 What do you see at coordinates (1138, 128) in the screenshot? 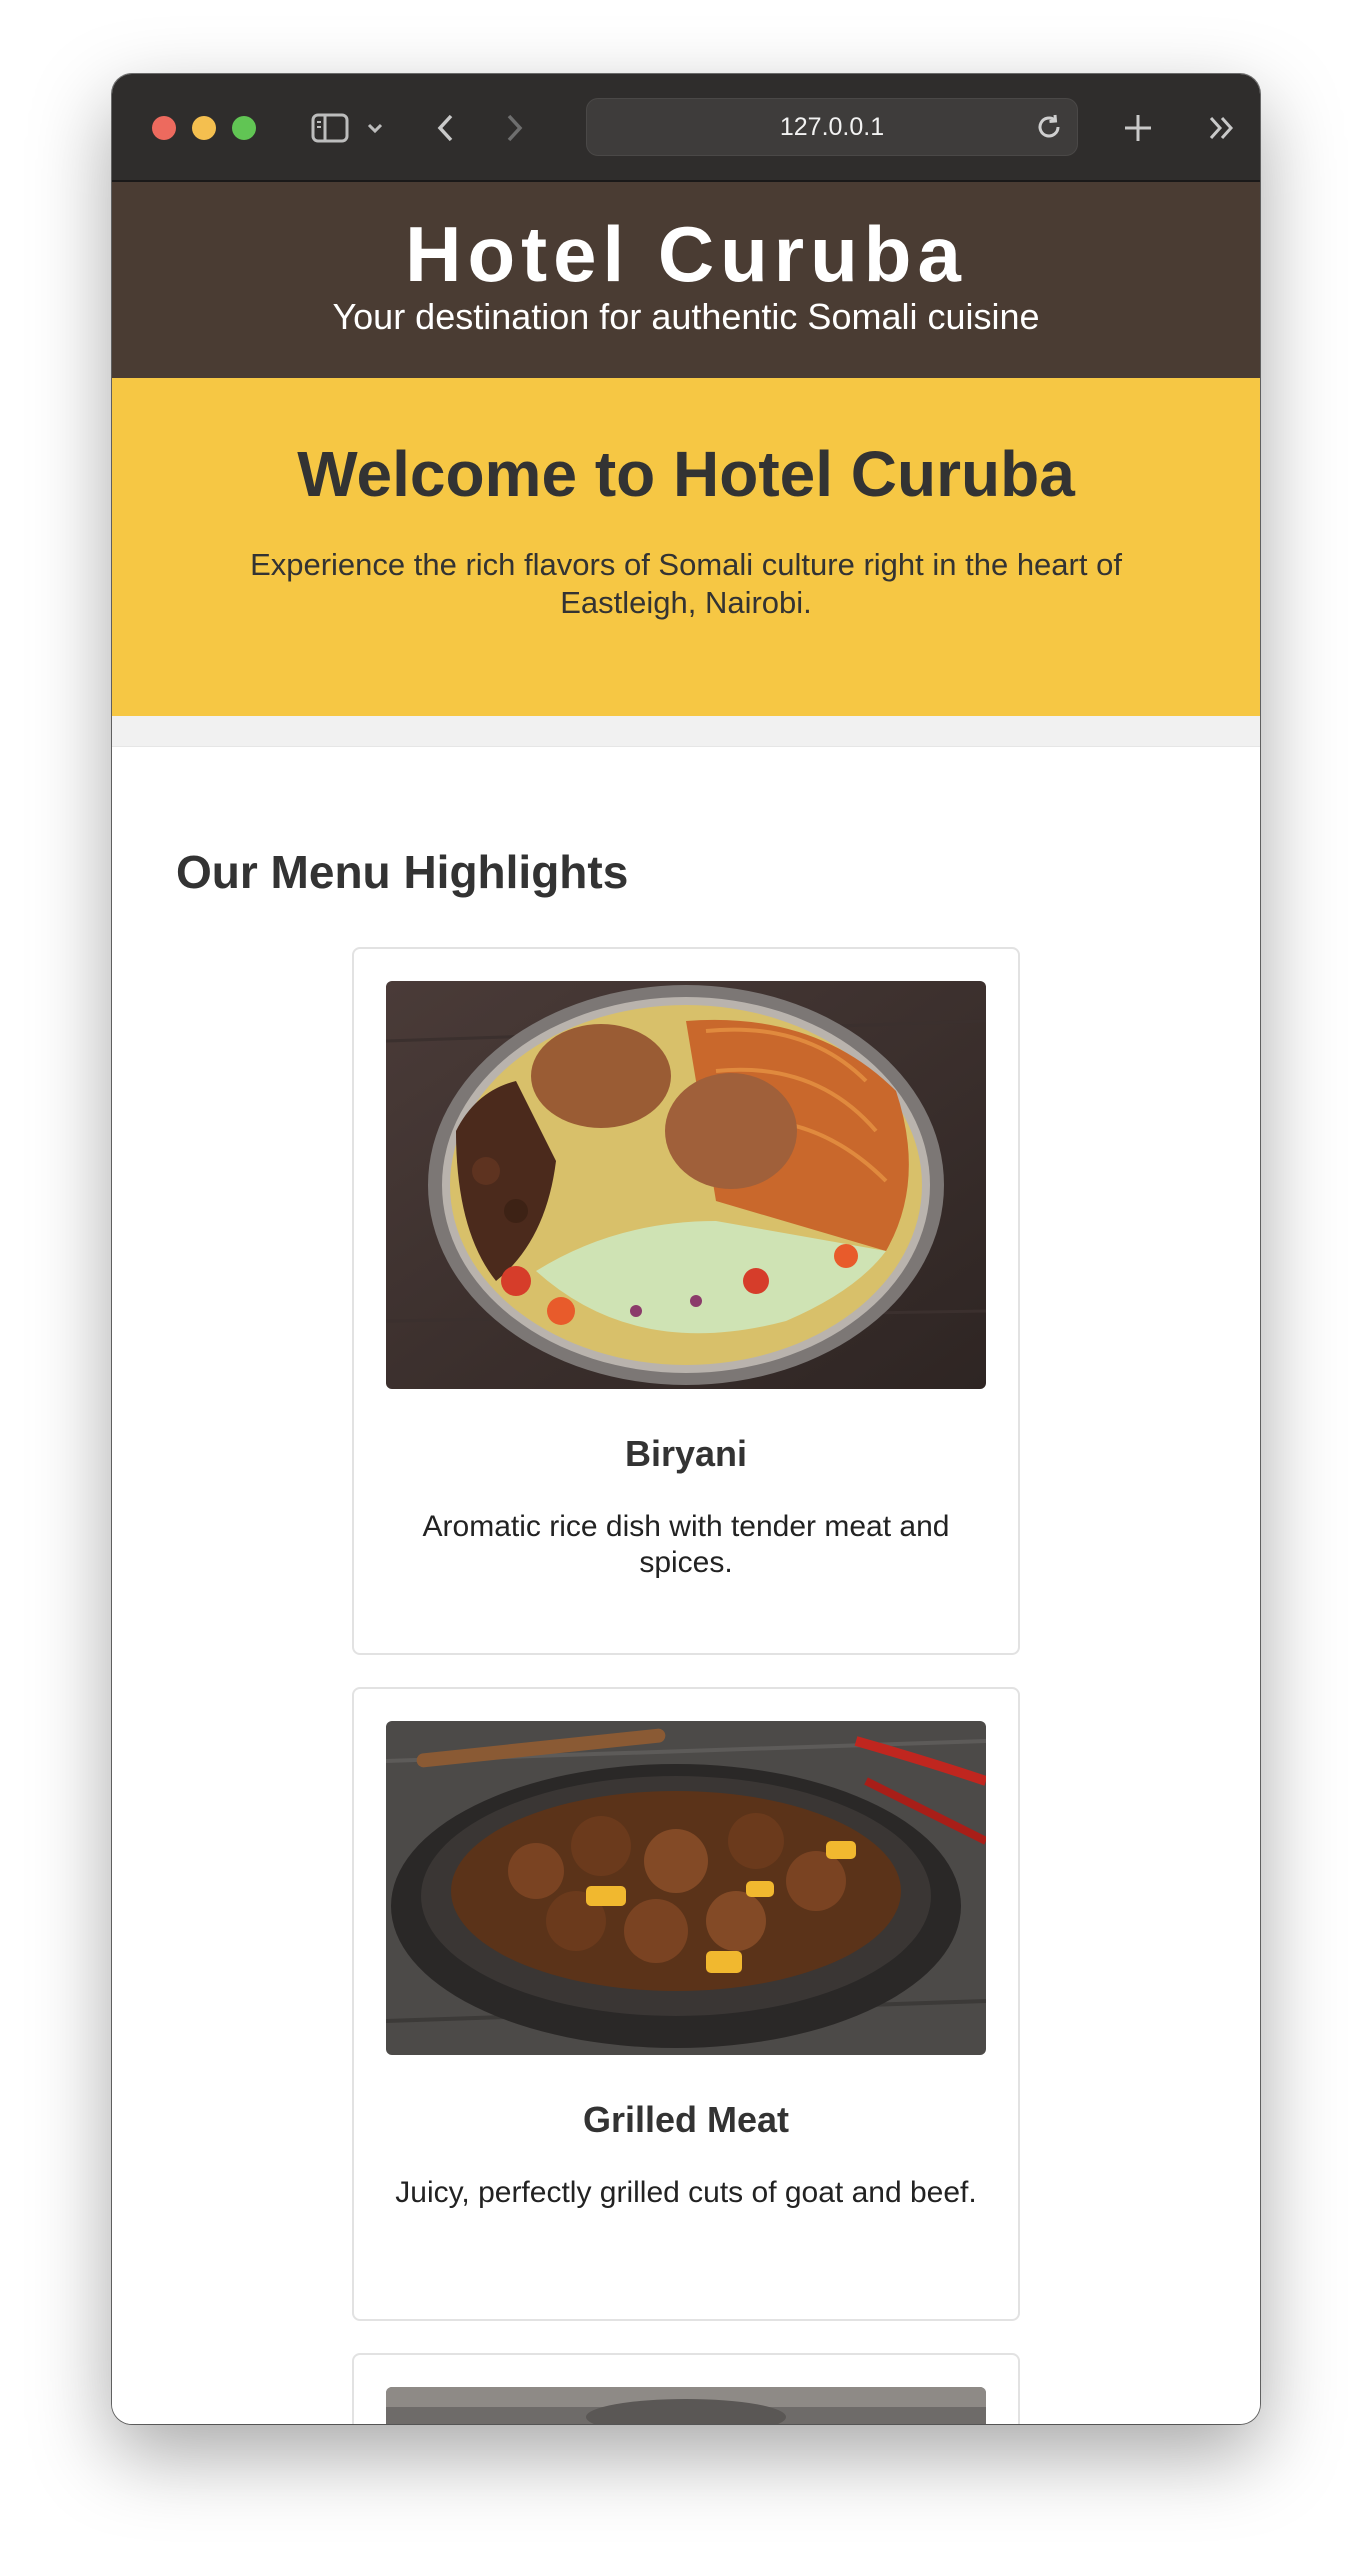
I see `new-tab-icon` at bounding box center [1138, 128].